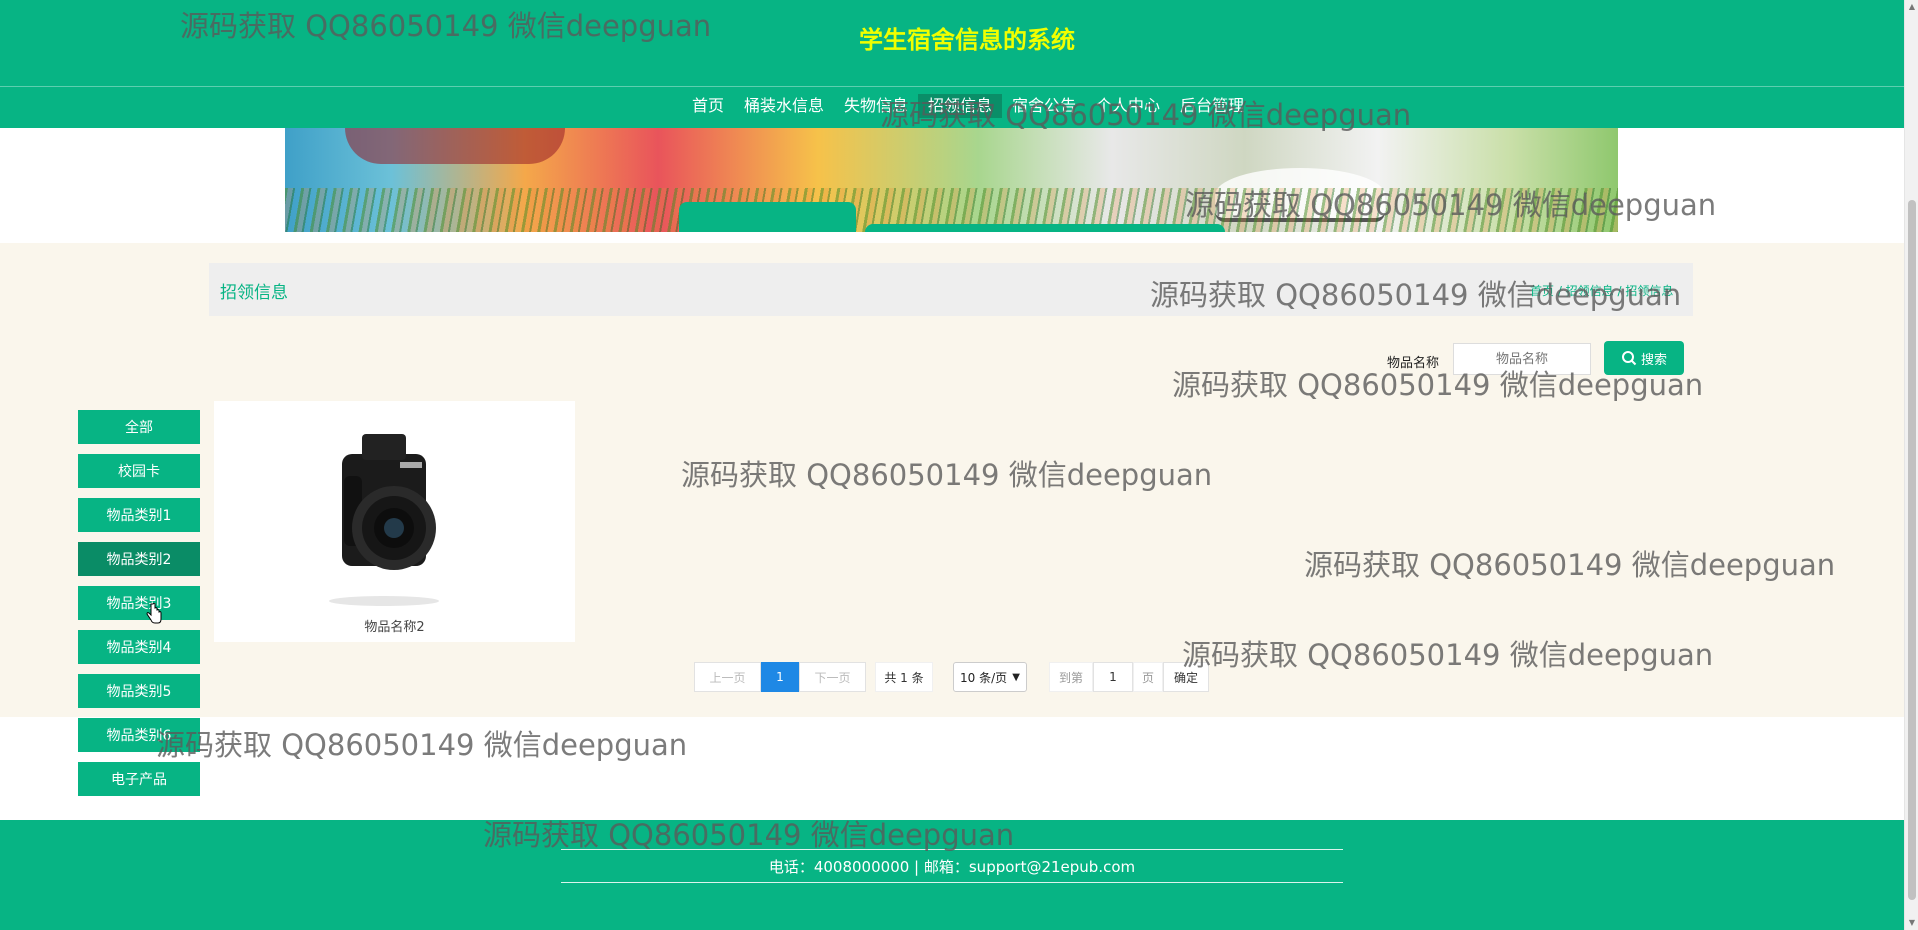  Describe the element at coordinates (254, 293) in the screenshot. I see `page-title: 招领信息` at that location.